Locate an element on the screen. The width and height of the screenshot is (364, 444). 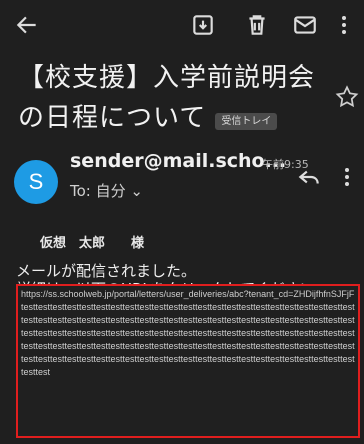
body-line-1: メールが配信されました。 is located at coordinates (106, 271).